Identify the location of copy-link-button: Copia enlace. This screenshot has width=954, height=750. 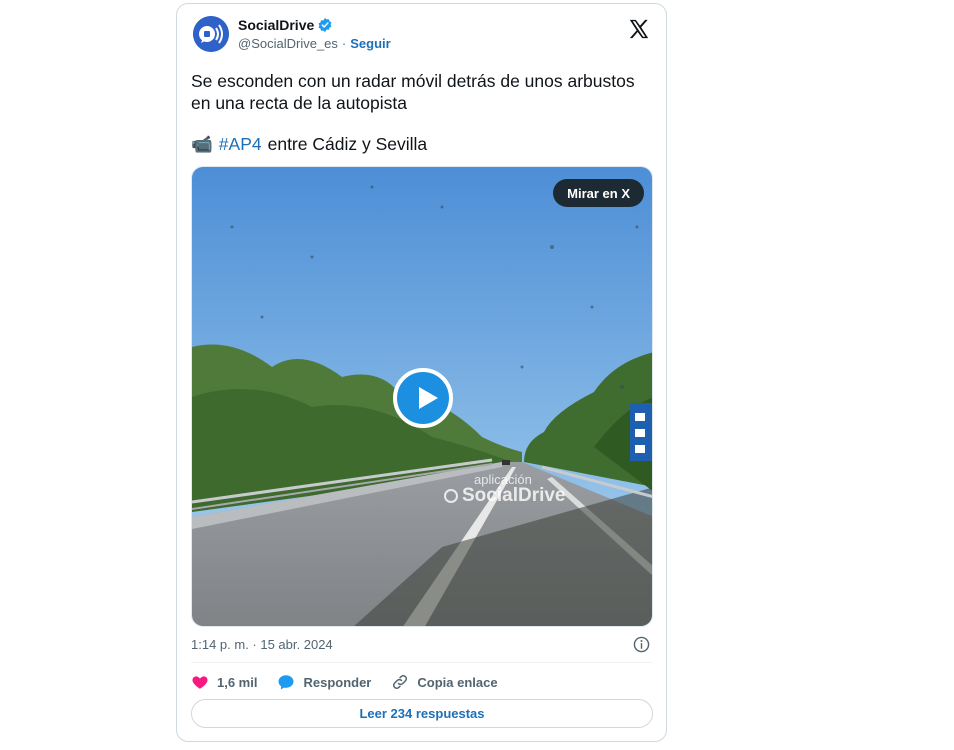
(444, 682).